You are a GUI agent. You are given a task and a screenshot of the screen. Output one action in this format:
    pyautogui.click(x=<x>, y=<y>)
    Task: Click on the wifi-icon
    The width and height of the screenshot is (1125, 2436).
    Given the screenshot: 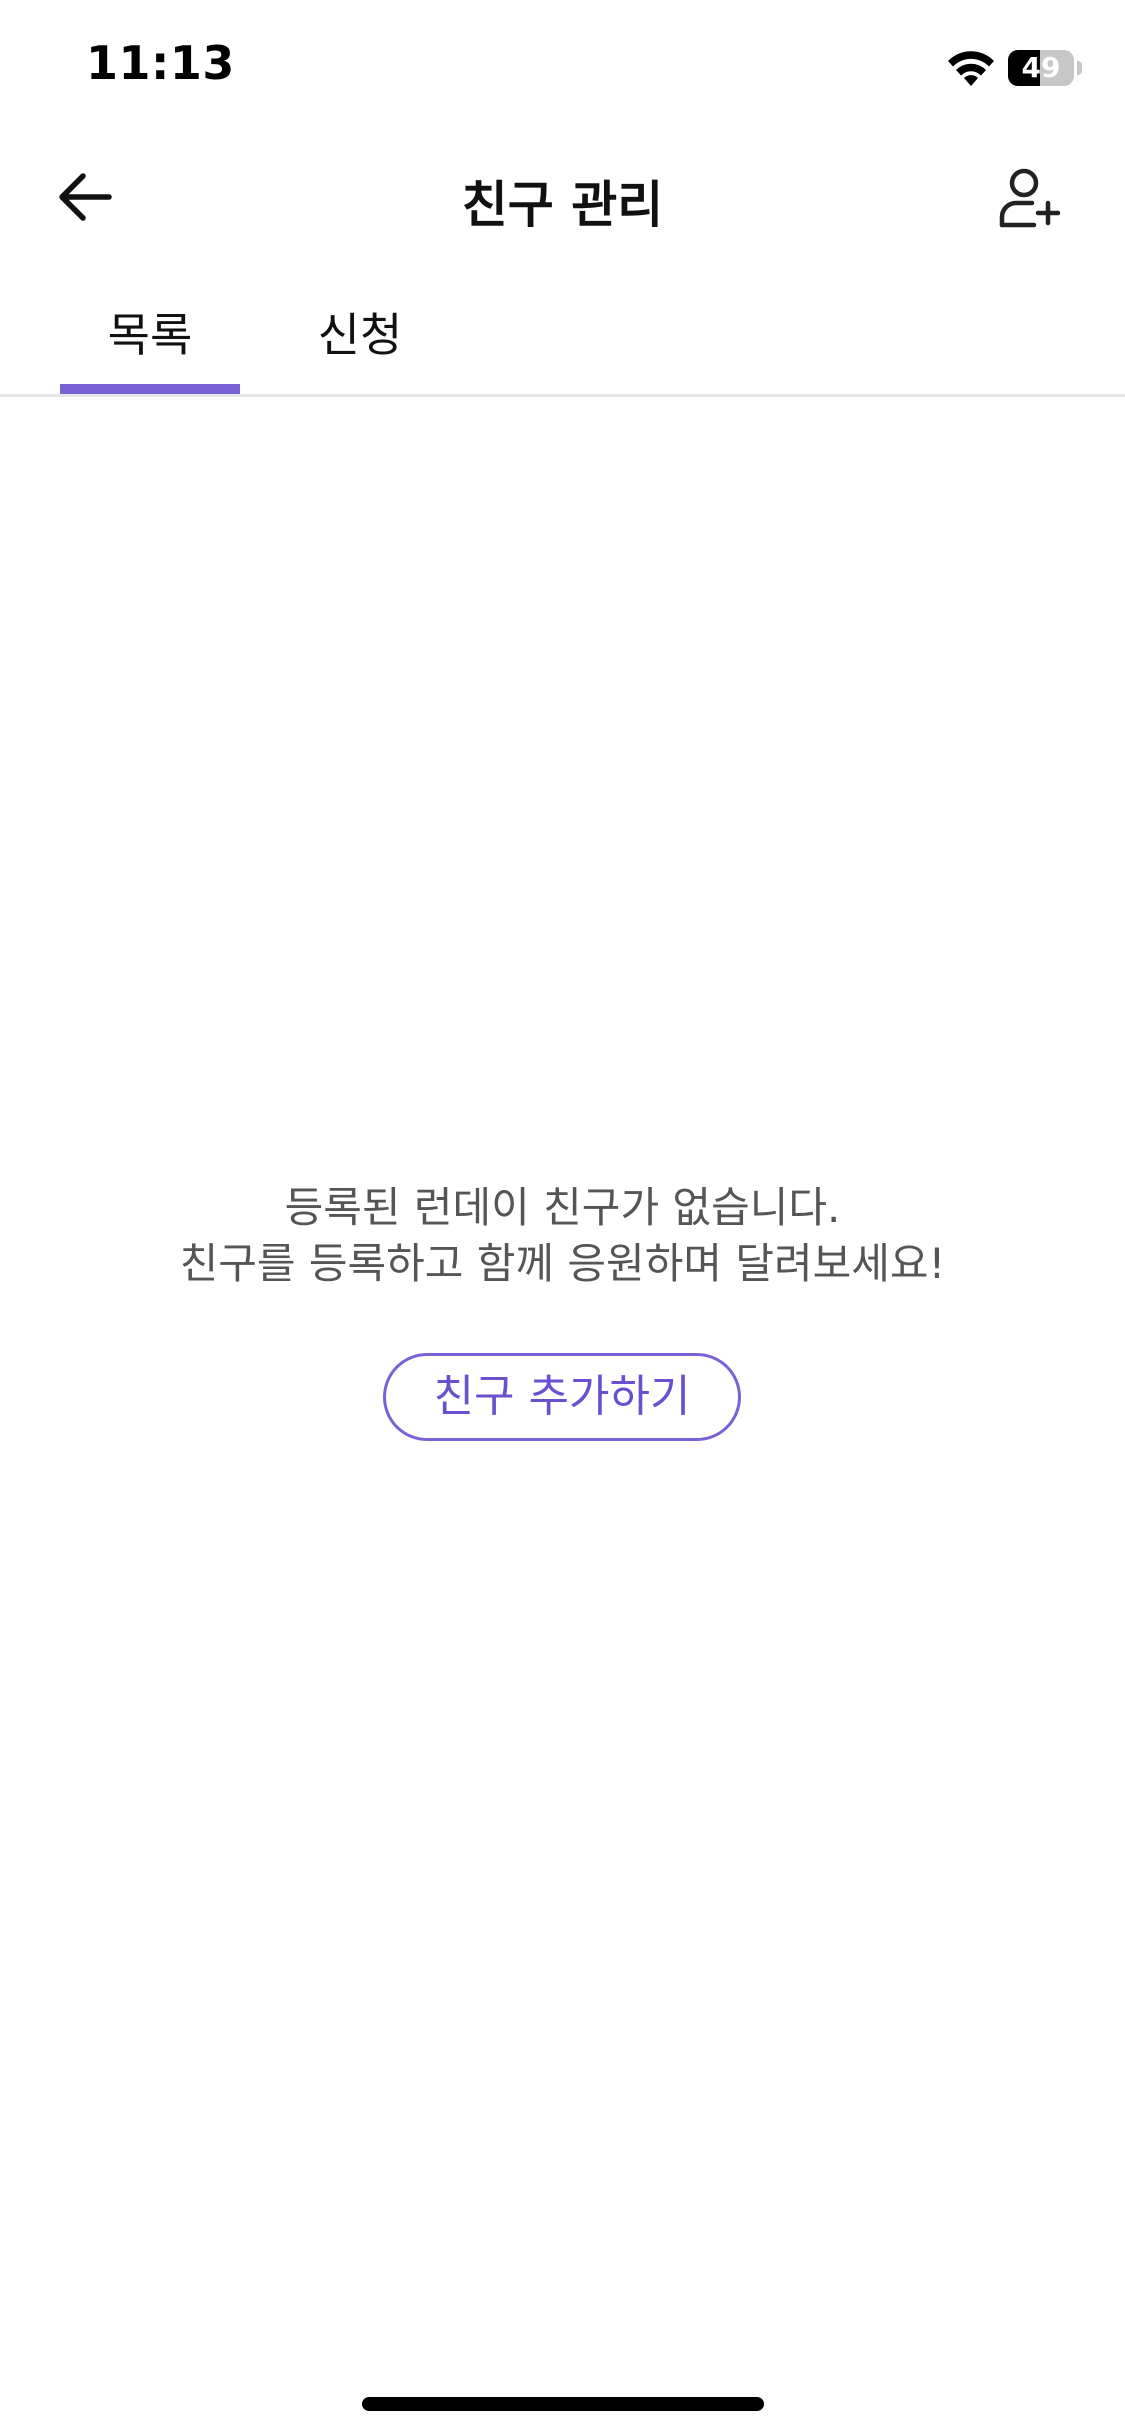 What is the action you would take?
    pyautogui.click(x=971, y=68)
    